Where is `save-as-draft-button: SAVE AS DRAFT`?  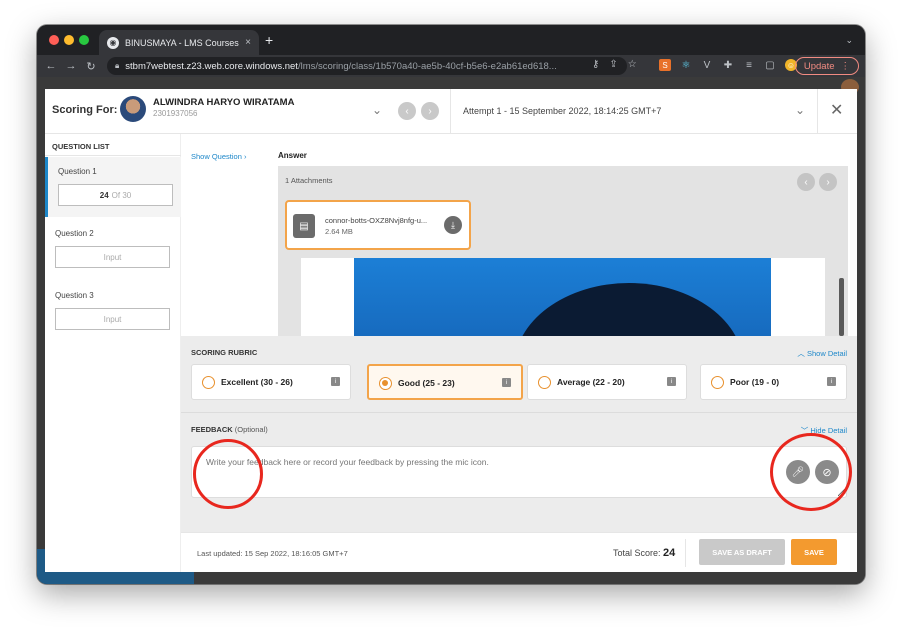
save-as-draft-button: SAVE AS DRAFT is located at coordinates (742, 552).